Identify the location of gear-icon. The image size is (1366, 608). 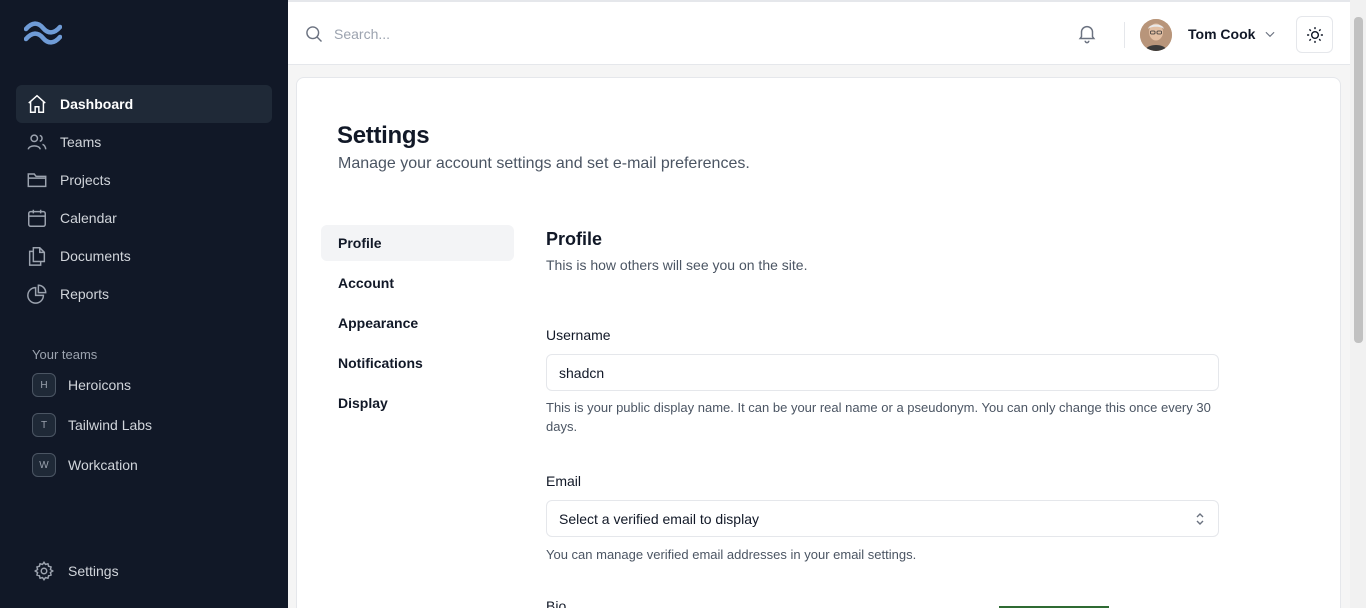
(44, 571).